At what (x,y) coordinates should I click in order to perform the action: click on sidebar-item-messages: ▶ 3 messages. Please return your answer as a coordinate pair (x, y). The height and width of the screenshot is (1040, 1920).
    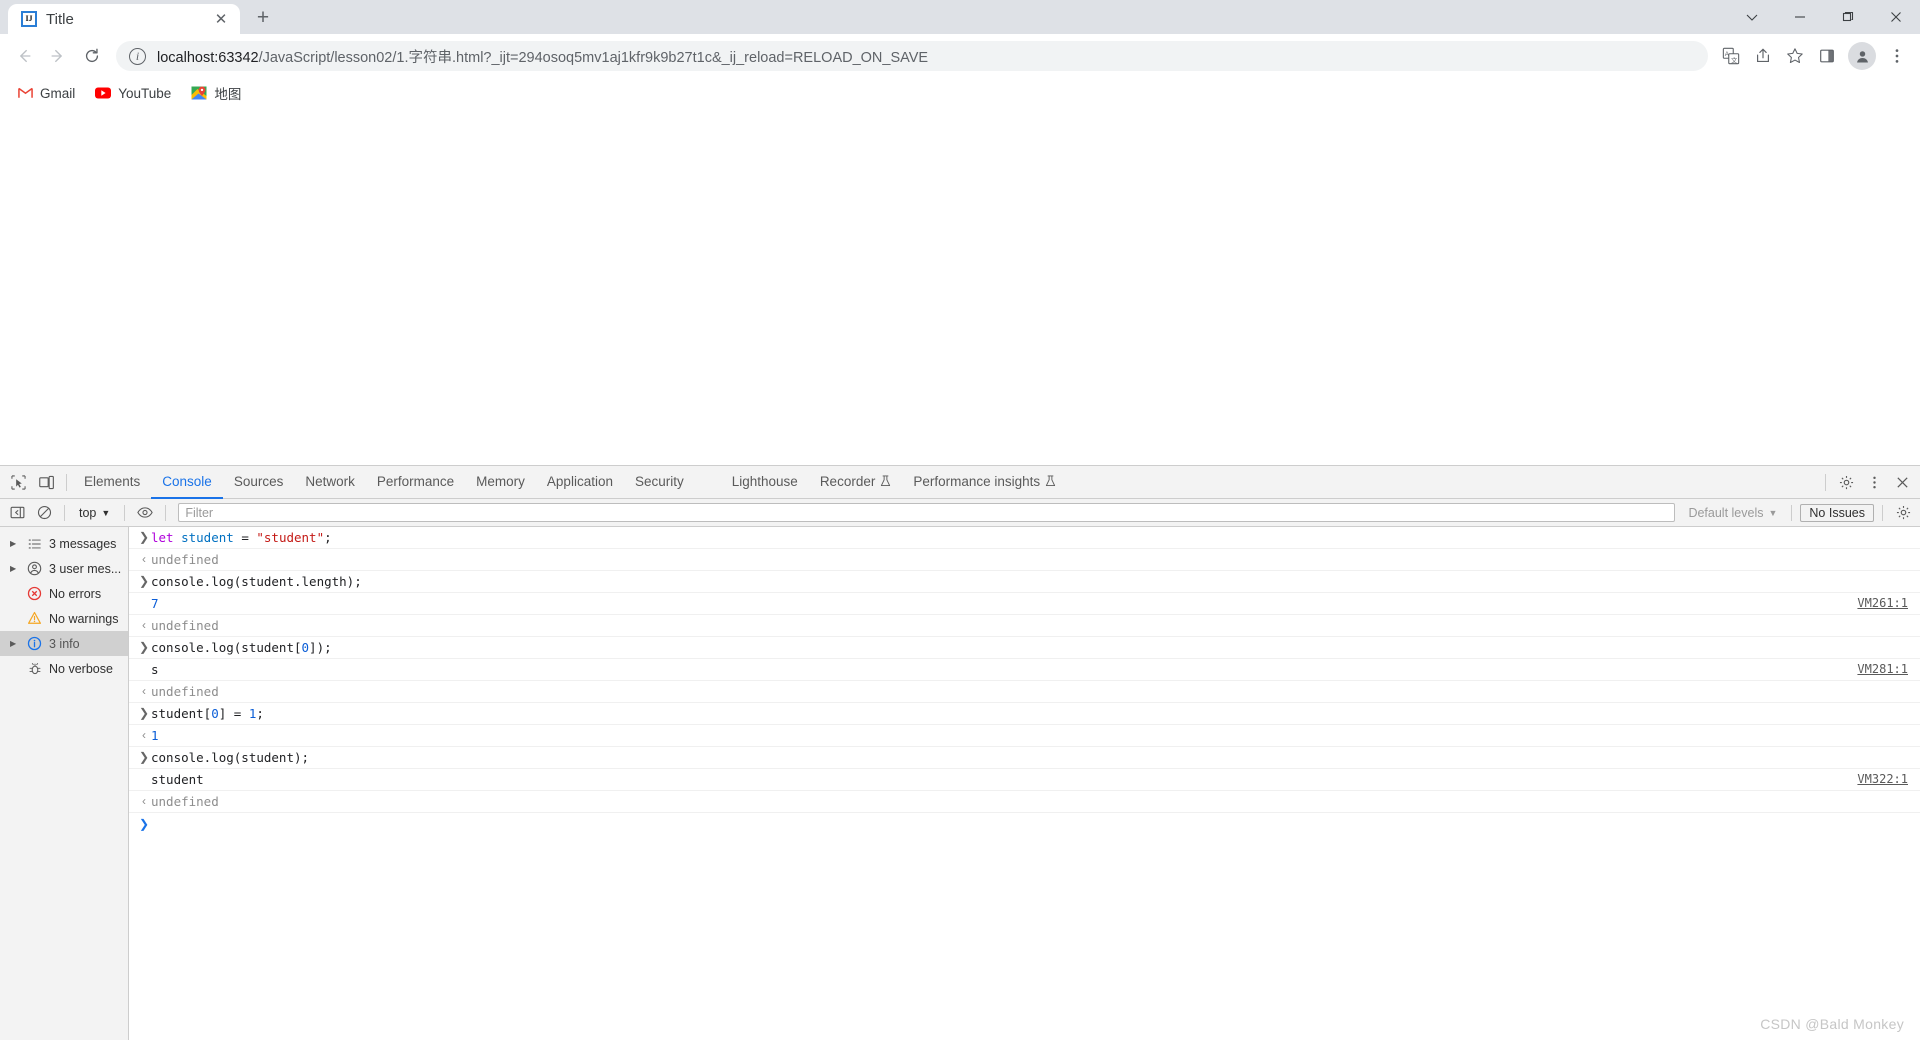
    Looking at the image, I should click on (64, 543).